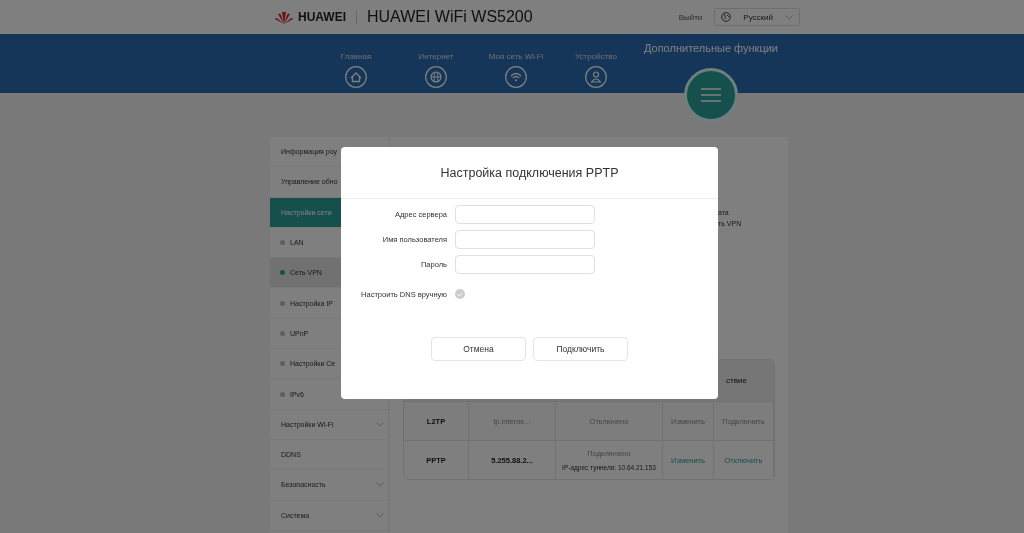 This screenshot has width=1024, height=533. What do you see at coordinates (580, 349) in the screenshot?
I see `dialog-button: Подключить` at bounding box center [580, 349].